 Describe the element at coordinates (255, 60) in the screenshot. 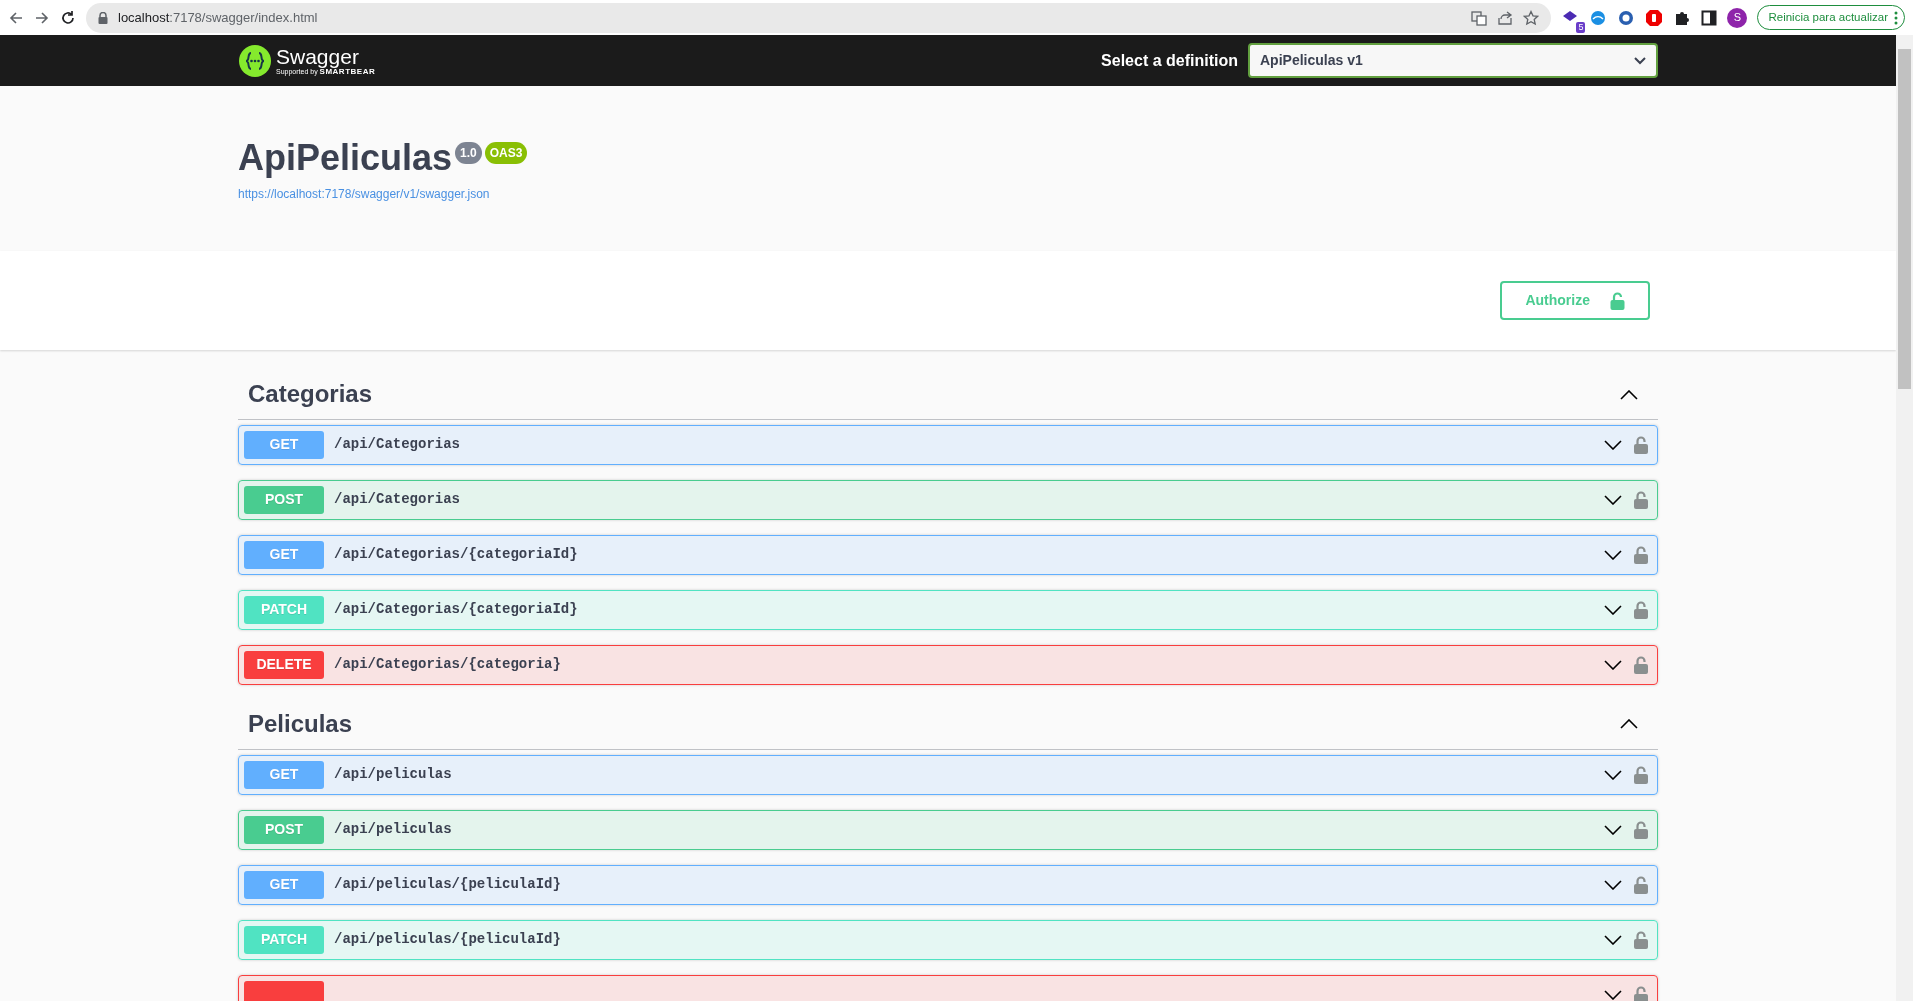

I see `swagger-logo-icon` at that location.